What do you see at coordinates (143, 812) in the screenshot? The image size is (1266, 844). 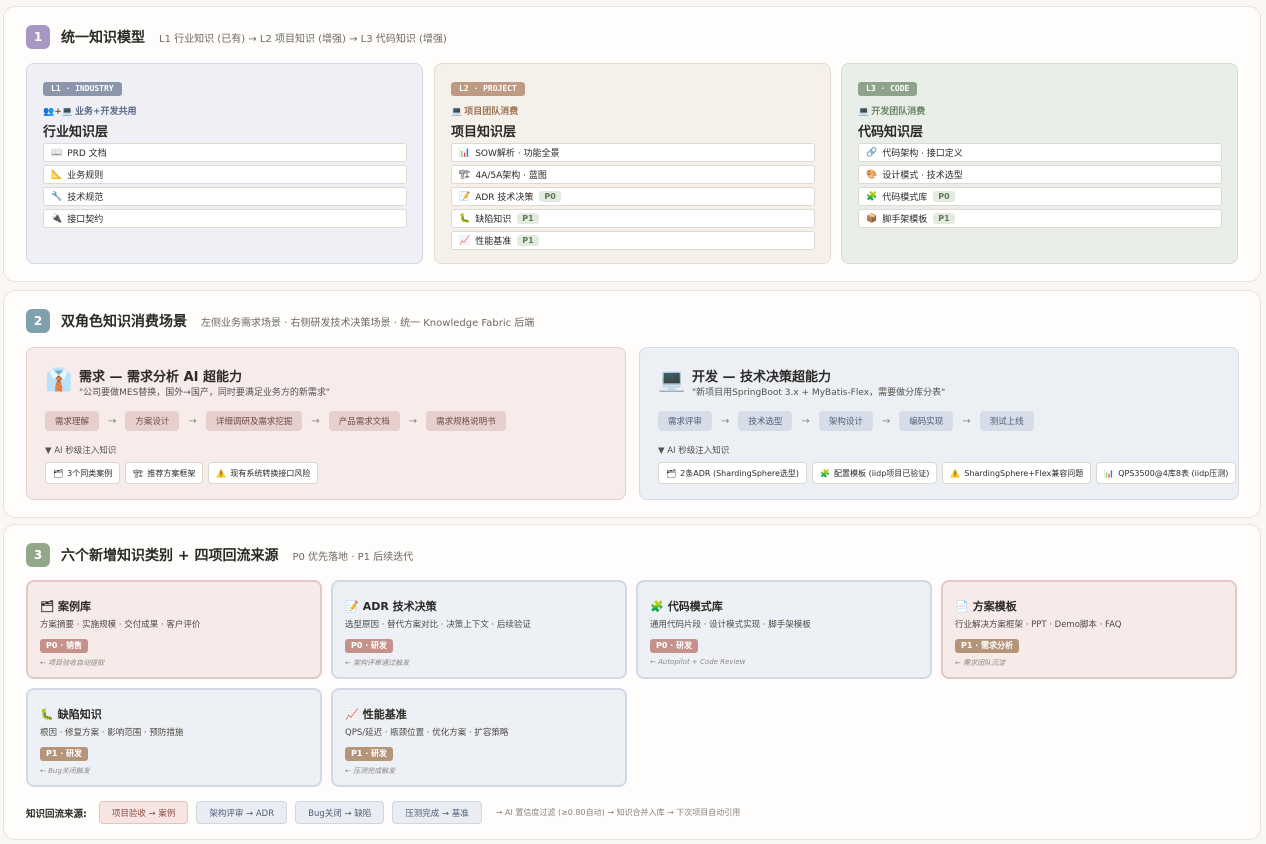 I see `return-chip: 项目验收 → 案例` at bounding box center [143, 812].